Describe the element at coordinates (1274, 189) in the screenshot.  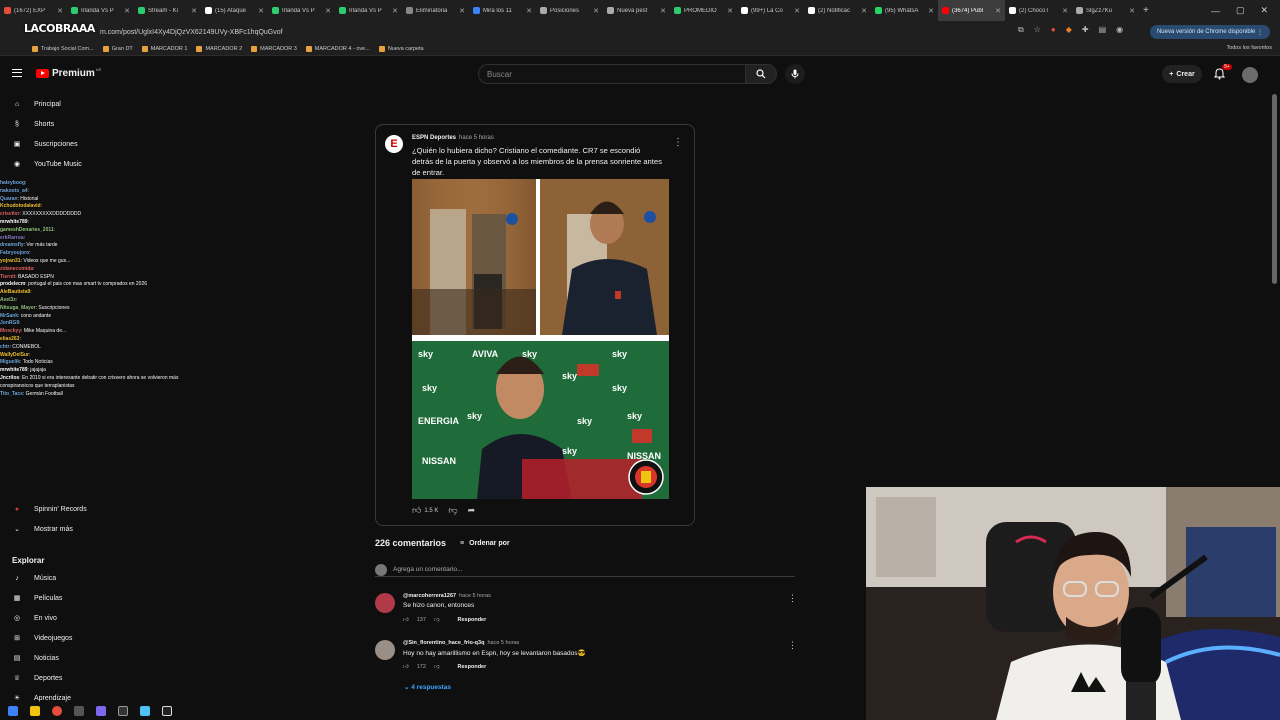
I see `page-scrollbar` at that location.